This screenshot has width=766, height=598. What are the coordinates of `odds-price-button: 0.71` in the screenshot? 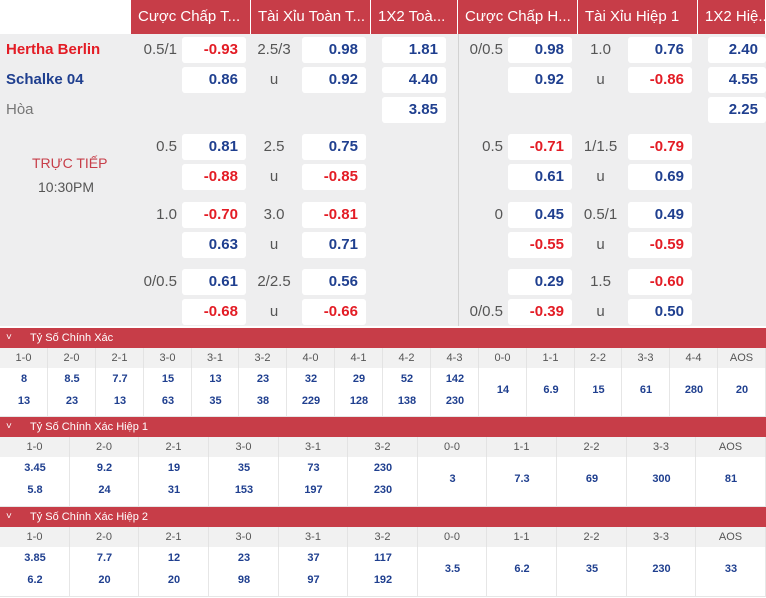 It's located at (334, 245).